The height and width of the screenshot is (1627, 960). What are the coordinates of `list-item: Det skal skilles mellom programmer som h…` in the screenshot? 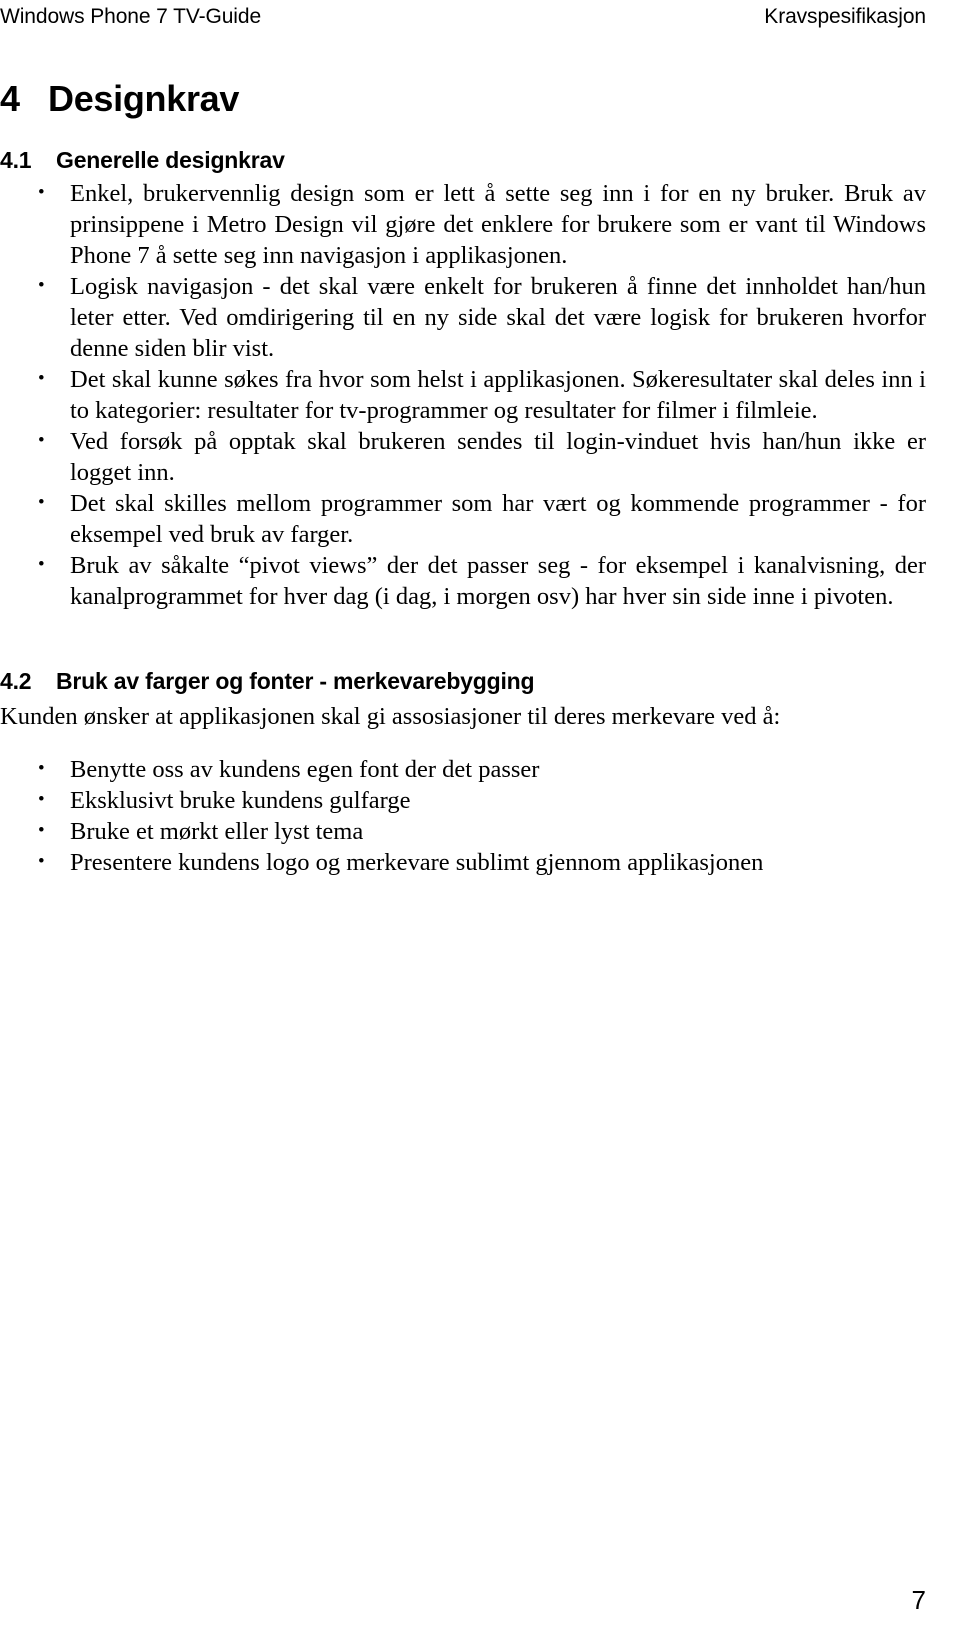 It's located at (463, 518).